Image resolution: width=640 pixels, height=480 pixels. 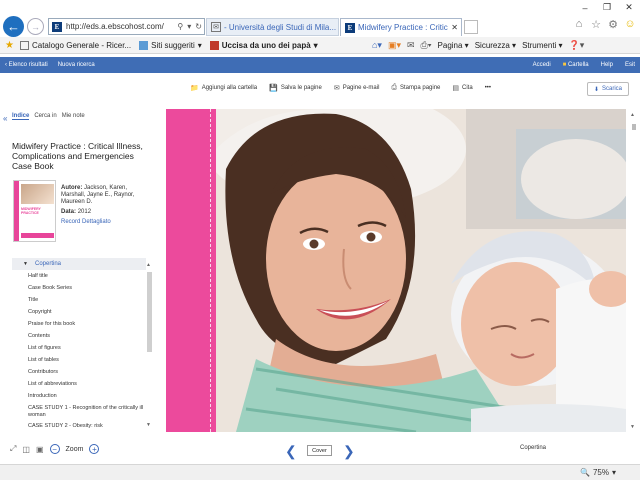 What do you see at coordinates (613, 24) in the screenshot?
I see `settings-gear-icon: ⚙` at bounding box center [613, 24].